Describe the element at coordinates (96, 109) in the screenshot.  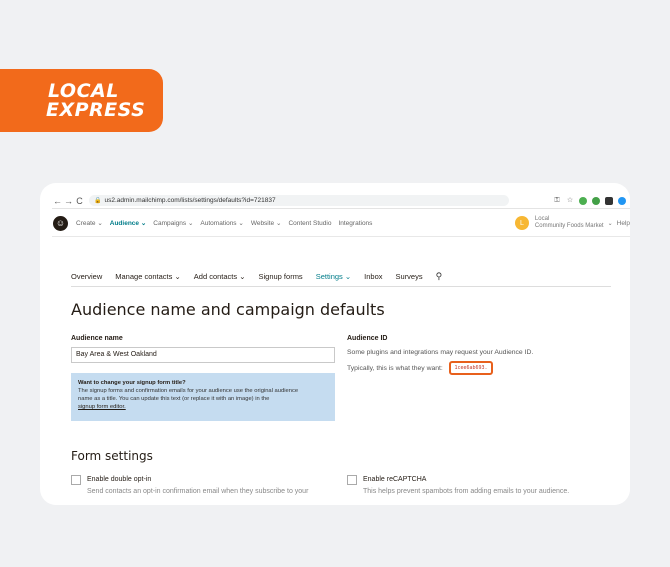
I see `logo-line-2: EXPRESS` at that location.